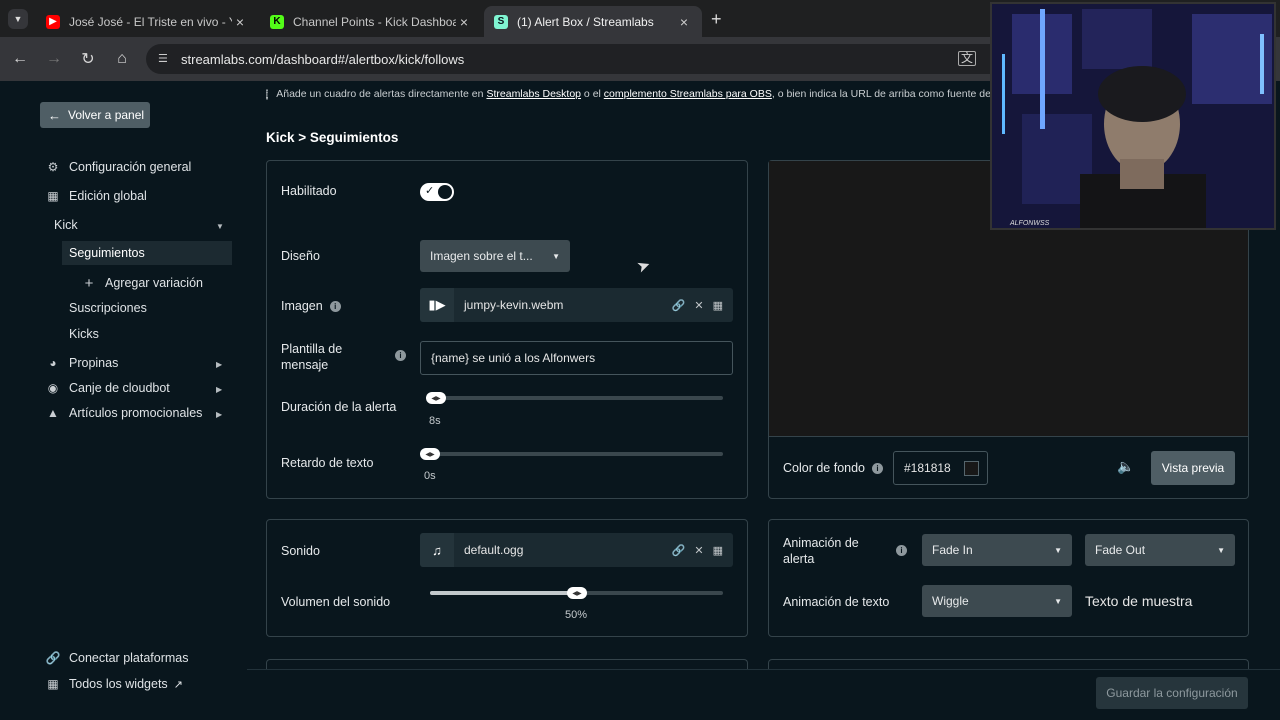 The width and height of the screenshot is (1280, 720). I want to click on message-template-input: {name} se unió a los Alfonwers, so click(576, 358).